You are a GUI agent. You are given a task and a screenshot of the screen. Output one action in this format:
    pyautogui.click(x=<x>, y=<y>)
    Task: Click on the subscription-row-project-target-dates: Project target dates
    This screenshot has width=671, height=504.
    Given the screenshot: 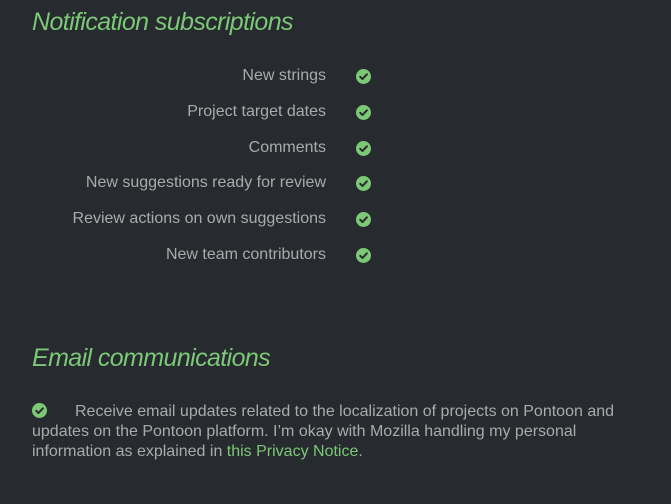 What is the action you would take?
    pyautogui.click(x=335, y=113)
    